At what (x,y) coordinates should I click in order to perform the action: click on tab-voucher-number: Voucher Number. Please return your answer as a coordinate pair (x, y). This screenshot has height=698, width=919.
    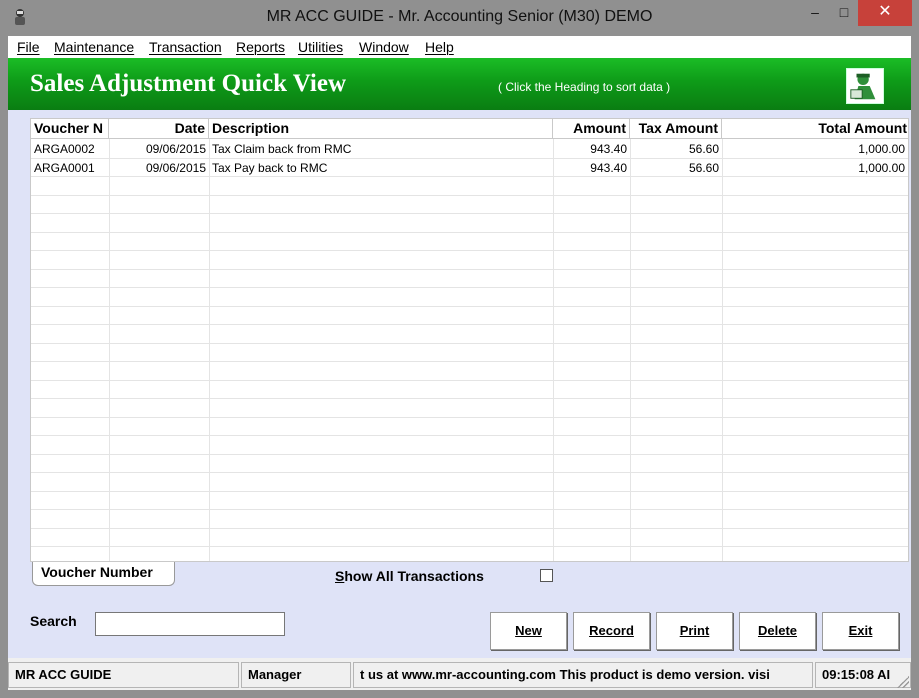
    Looking at the image, I should click on (103, 574).